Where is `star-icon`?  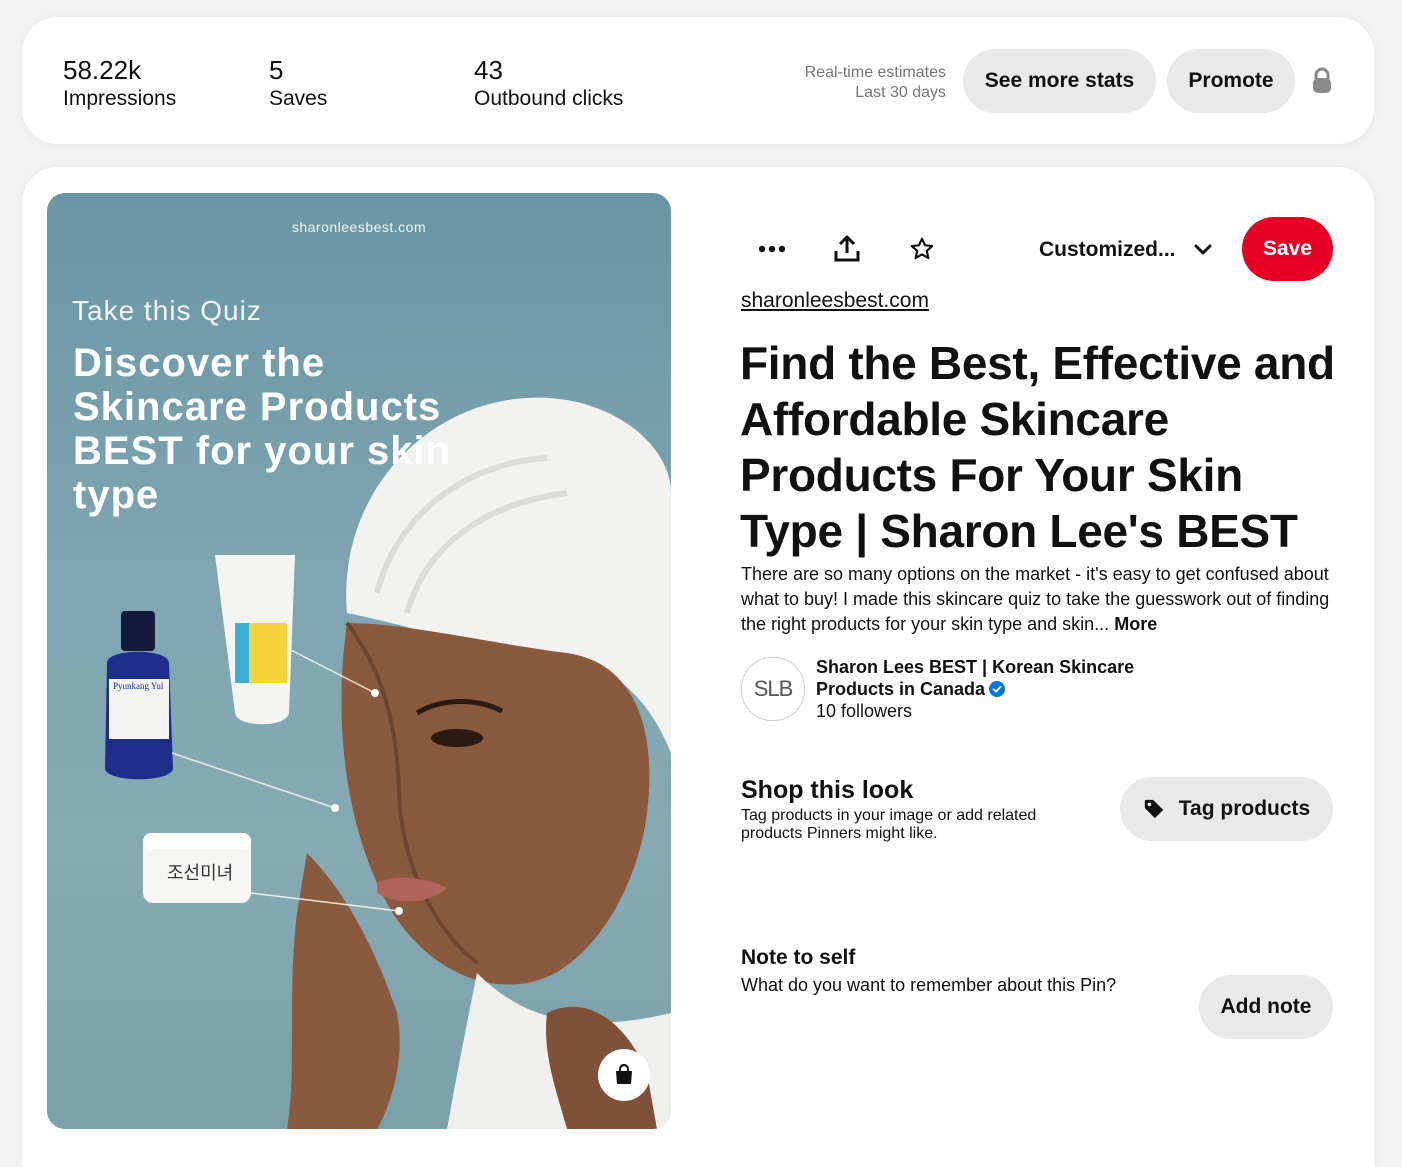 star-icon is located at coordinates (922, 248).